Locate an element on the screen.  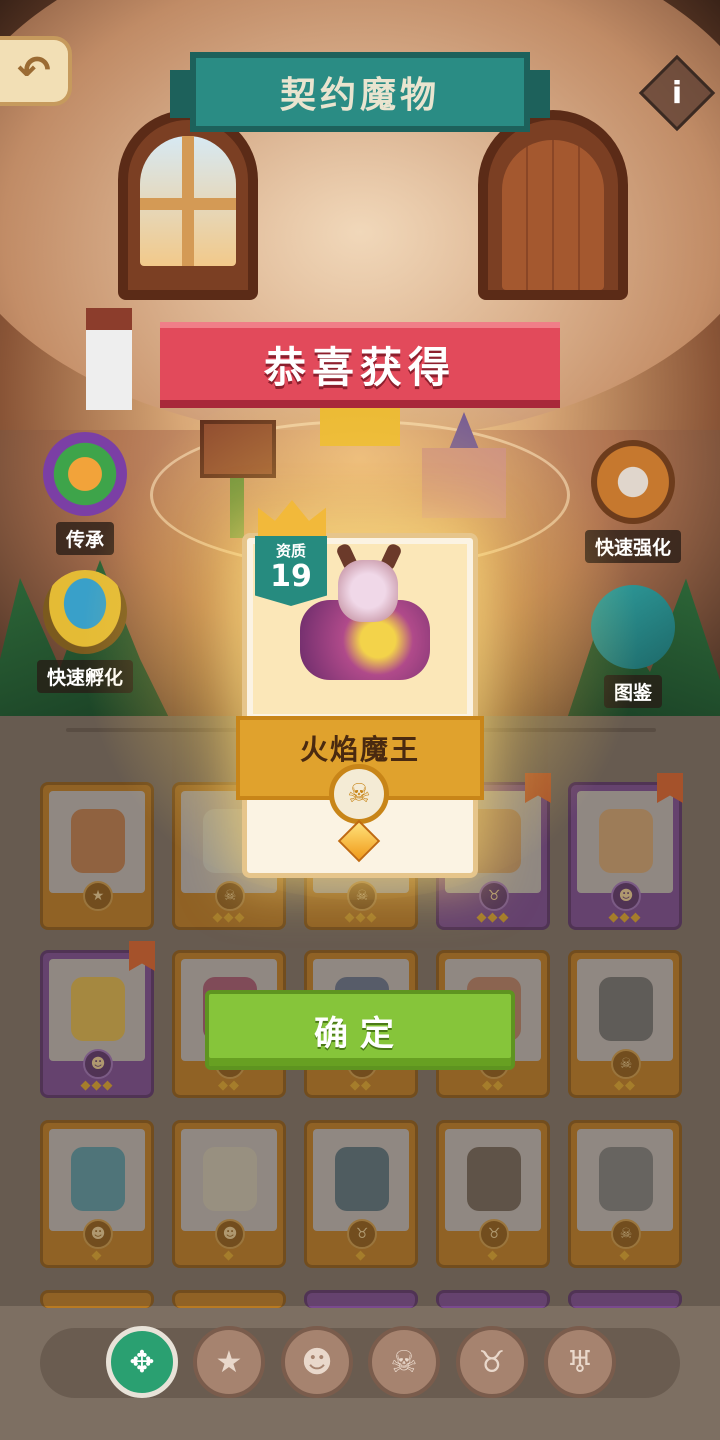
arched-window is located at coordinates (188, 205).